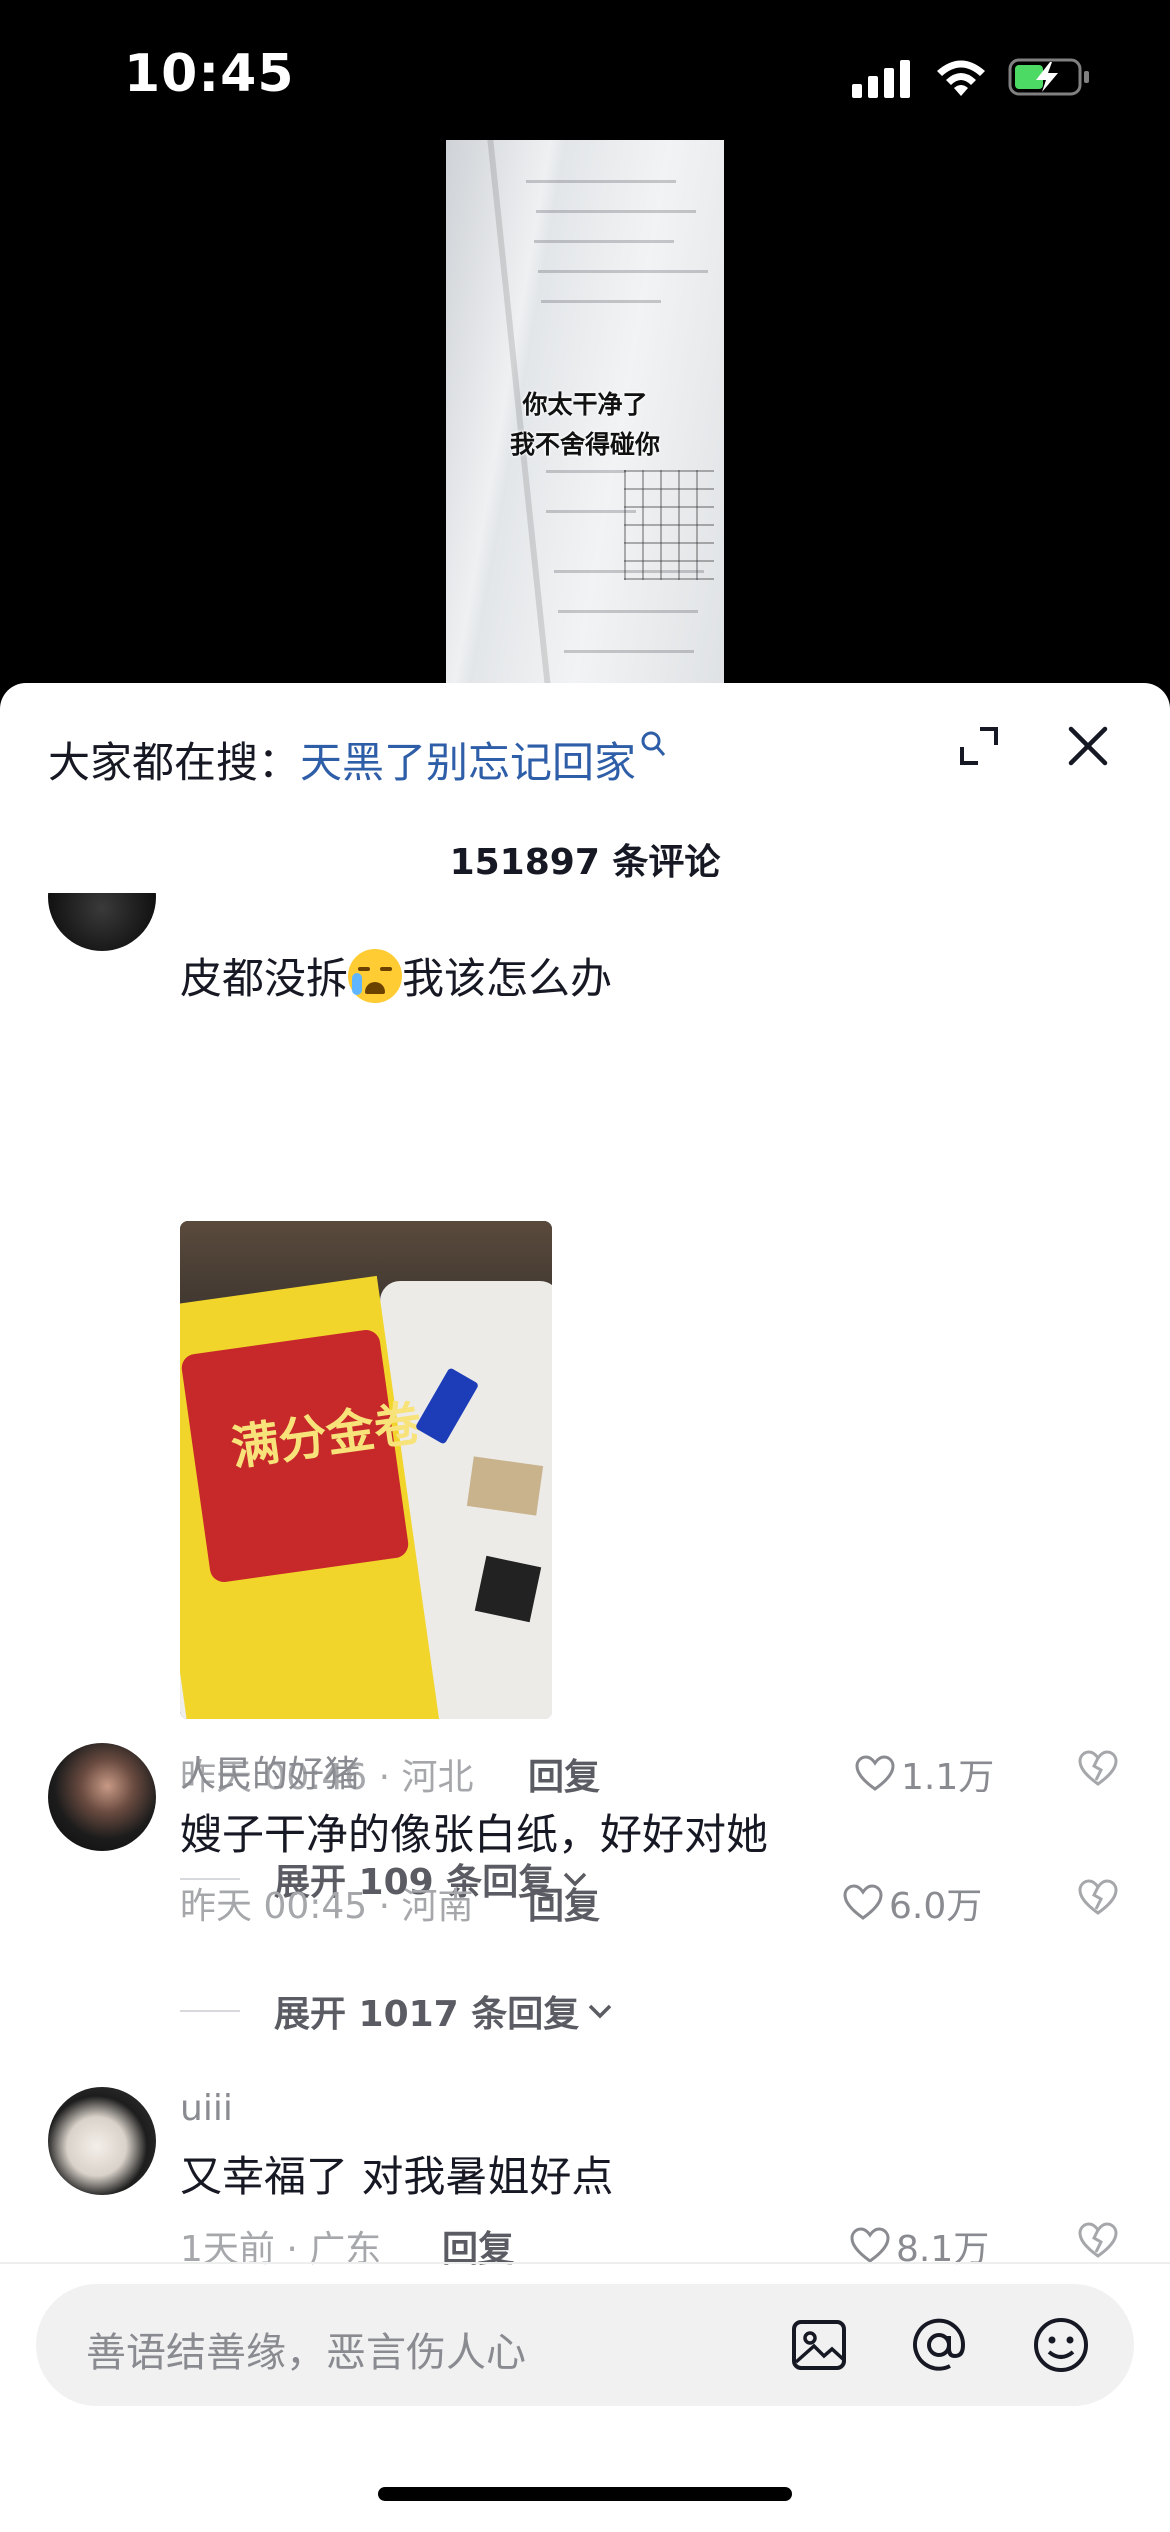 Image resolution: width=1170 pixels, height=2532 pixels. I want to click on trending-search-prefix: 大家都在搜：, so click(174, 762).